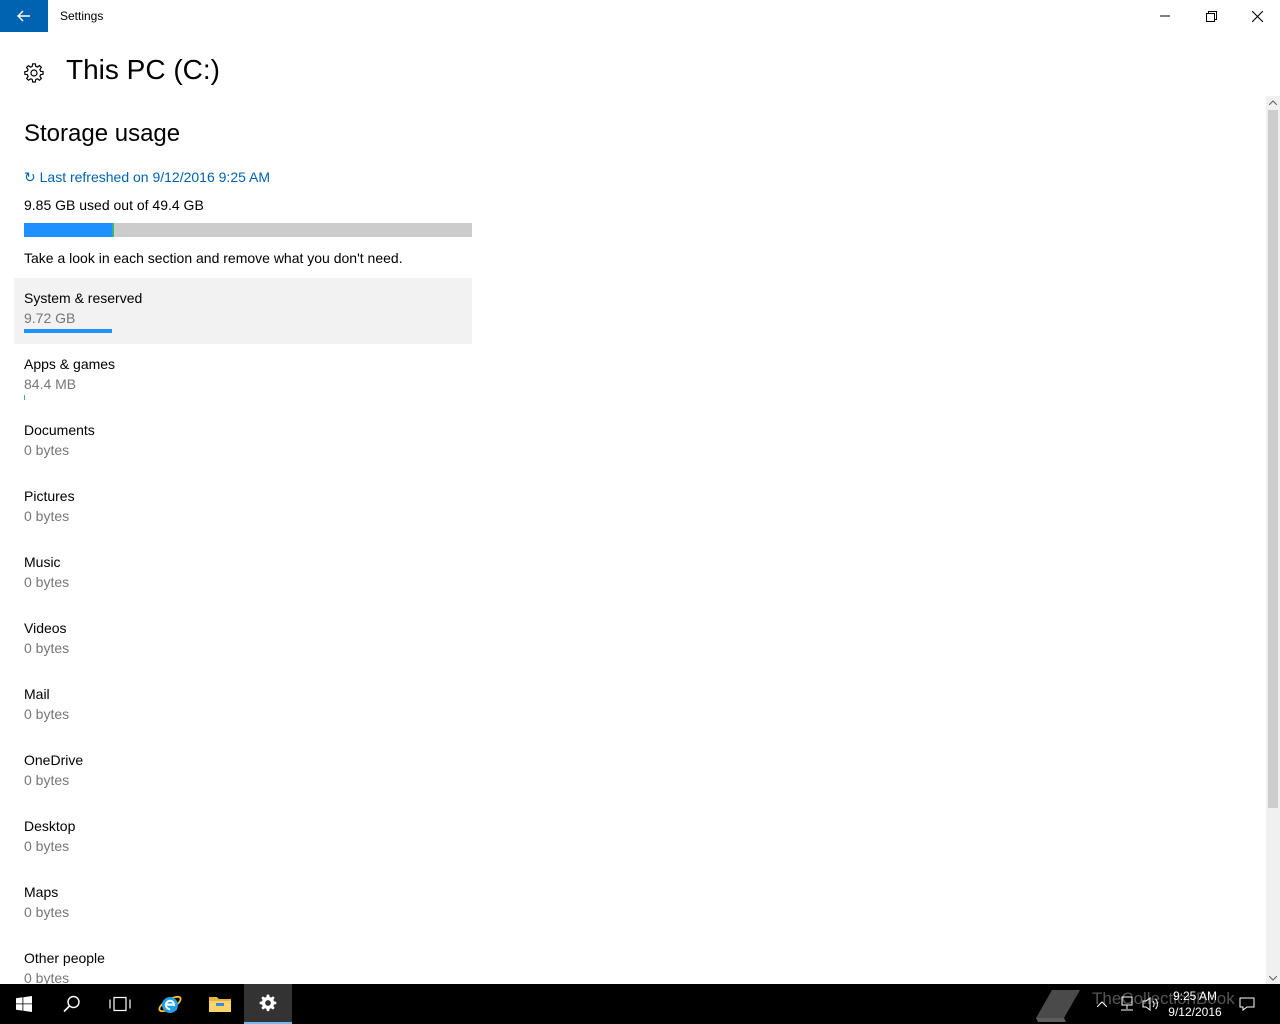 Image resolution: width=1280 pixels, height=1024 pixels. I want to click on restore-icon, so click(1211, 16).